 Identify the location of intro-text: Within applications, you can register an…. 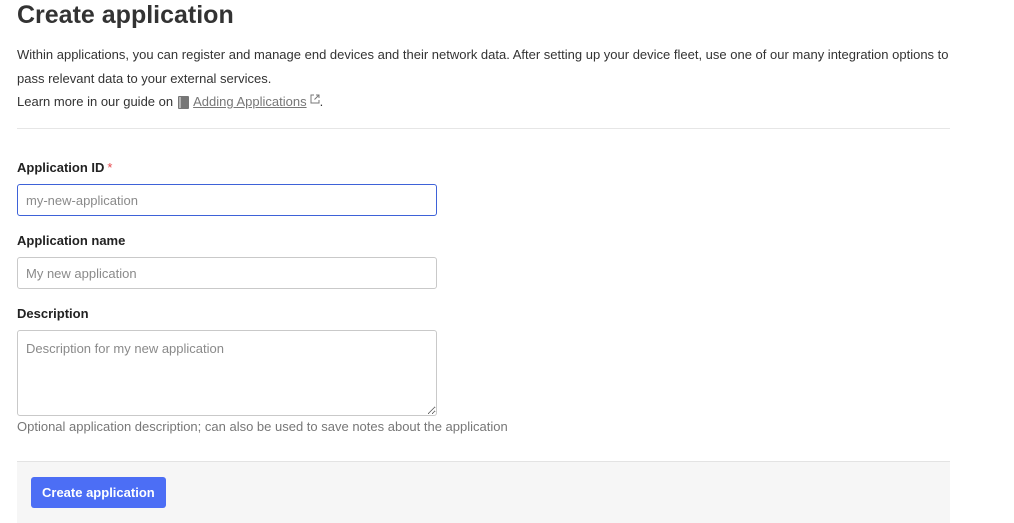
(483, 66).